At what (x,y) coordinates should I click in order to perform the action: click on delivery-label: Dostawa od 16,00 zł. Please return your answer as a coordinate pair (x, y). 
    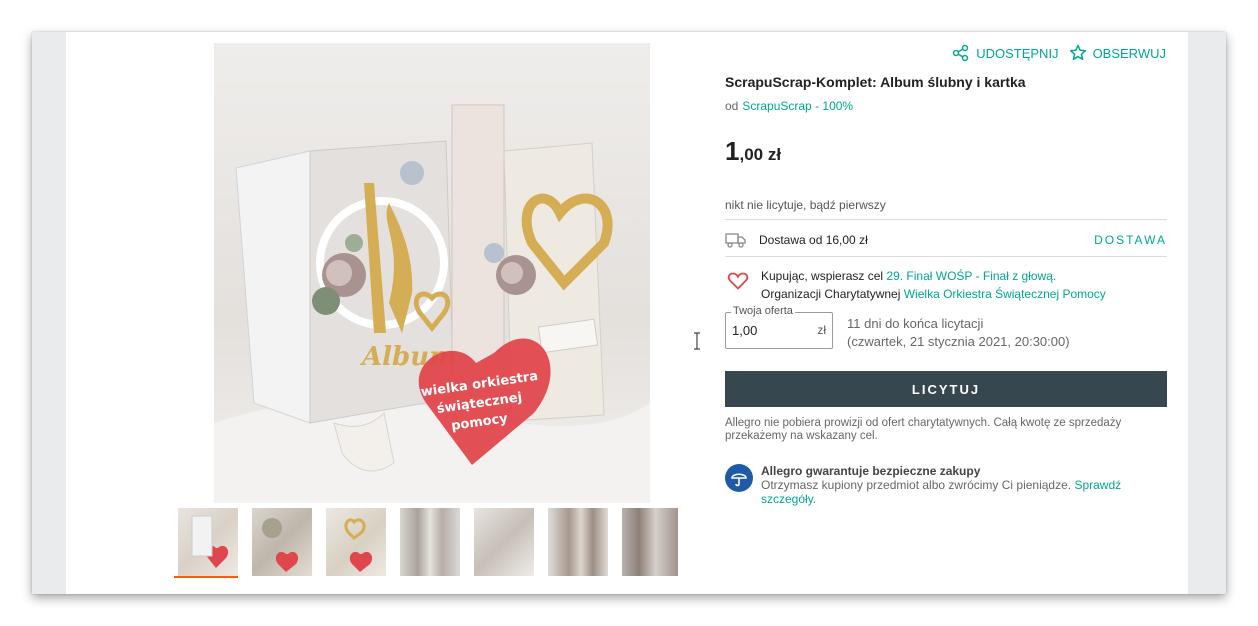
    Looking at the image, I should click on (813, 240).